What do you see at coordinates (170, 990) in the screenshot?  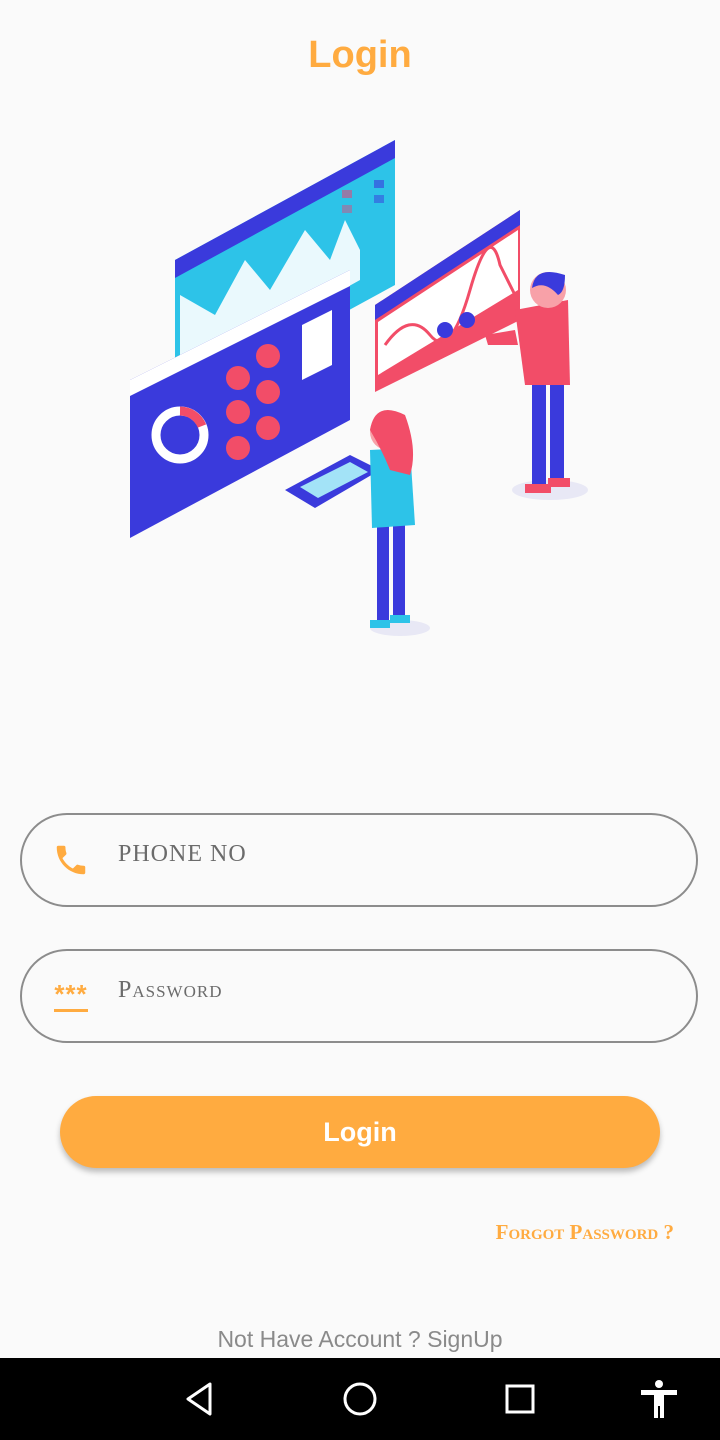 I see `password-placeholder: Password` at bounding box center [170, 990].